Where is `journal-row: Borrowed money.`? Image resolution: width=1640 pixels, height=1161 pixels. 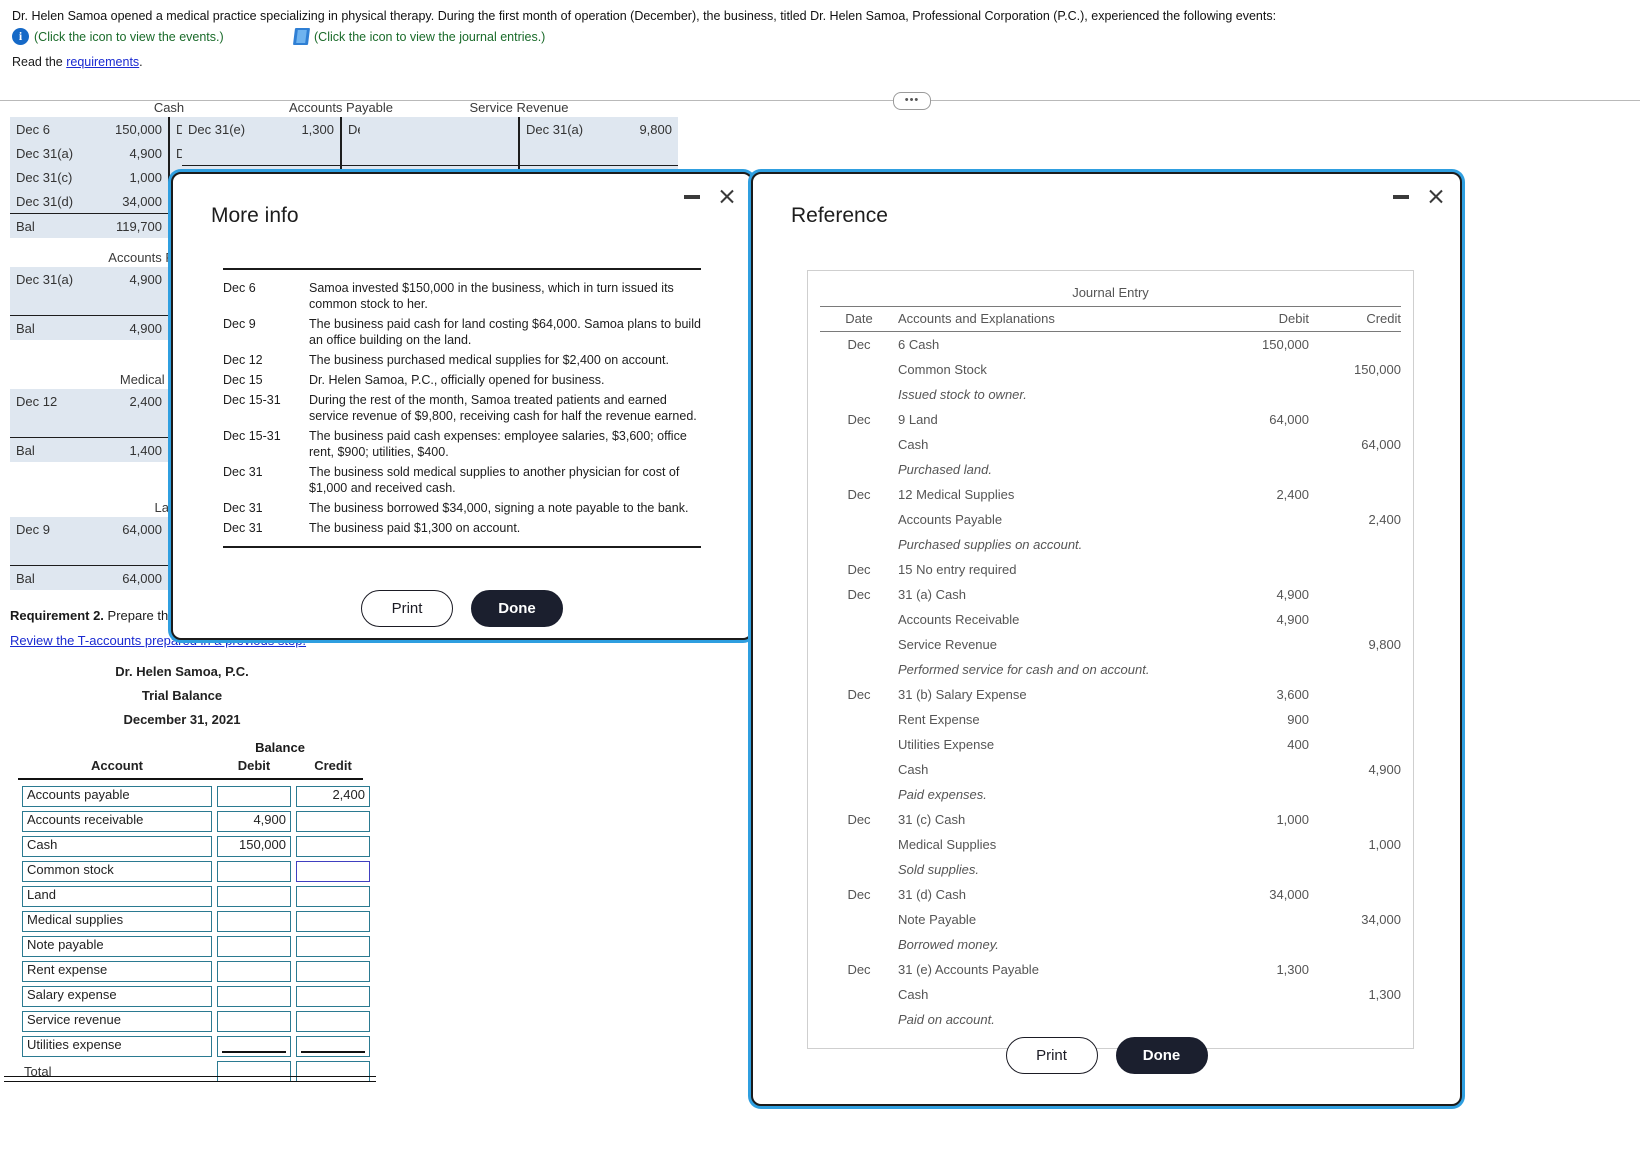
journal-row: Borrowed money. is located at coordinates (1110, 944).